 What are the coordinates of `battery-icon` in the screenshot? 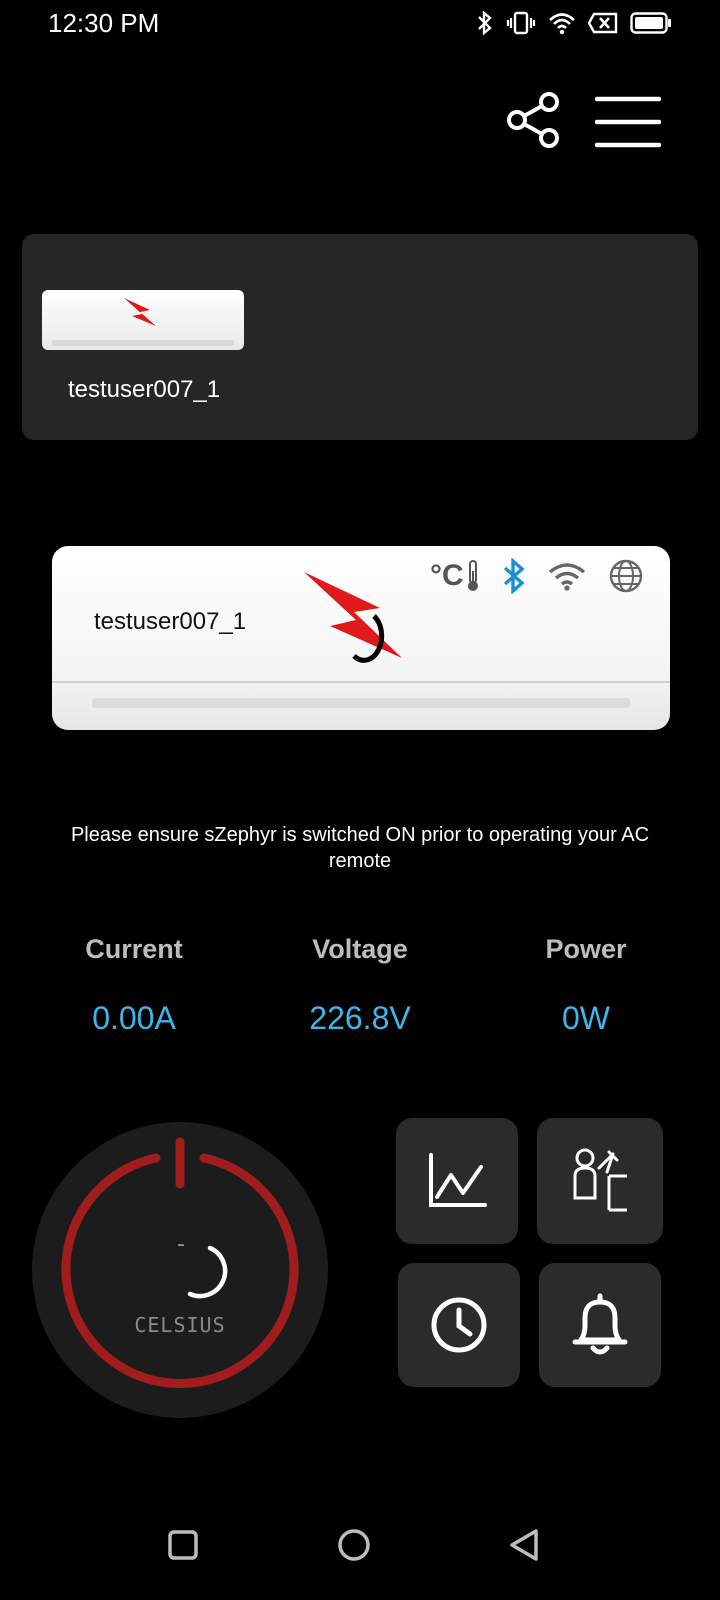 It's located at (650, 23).